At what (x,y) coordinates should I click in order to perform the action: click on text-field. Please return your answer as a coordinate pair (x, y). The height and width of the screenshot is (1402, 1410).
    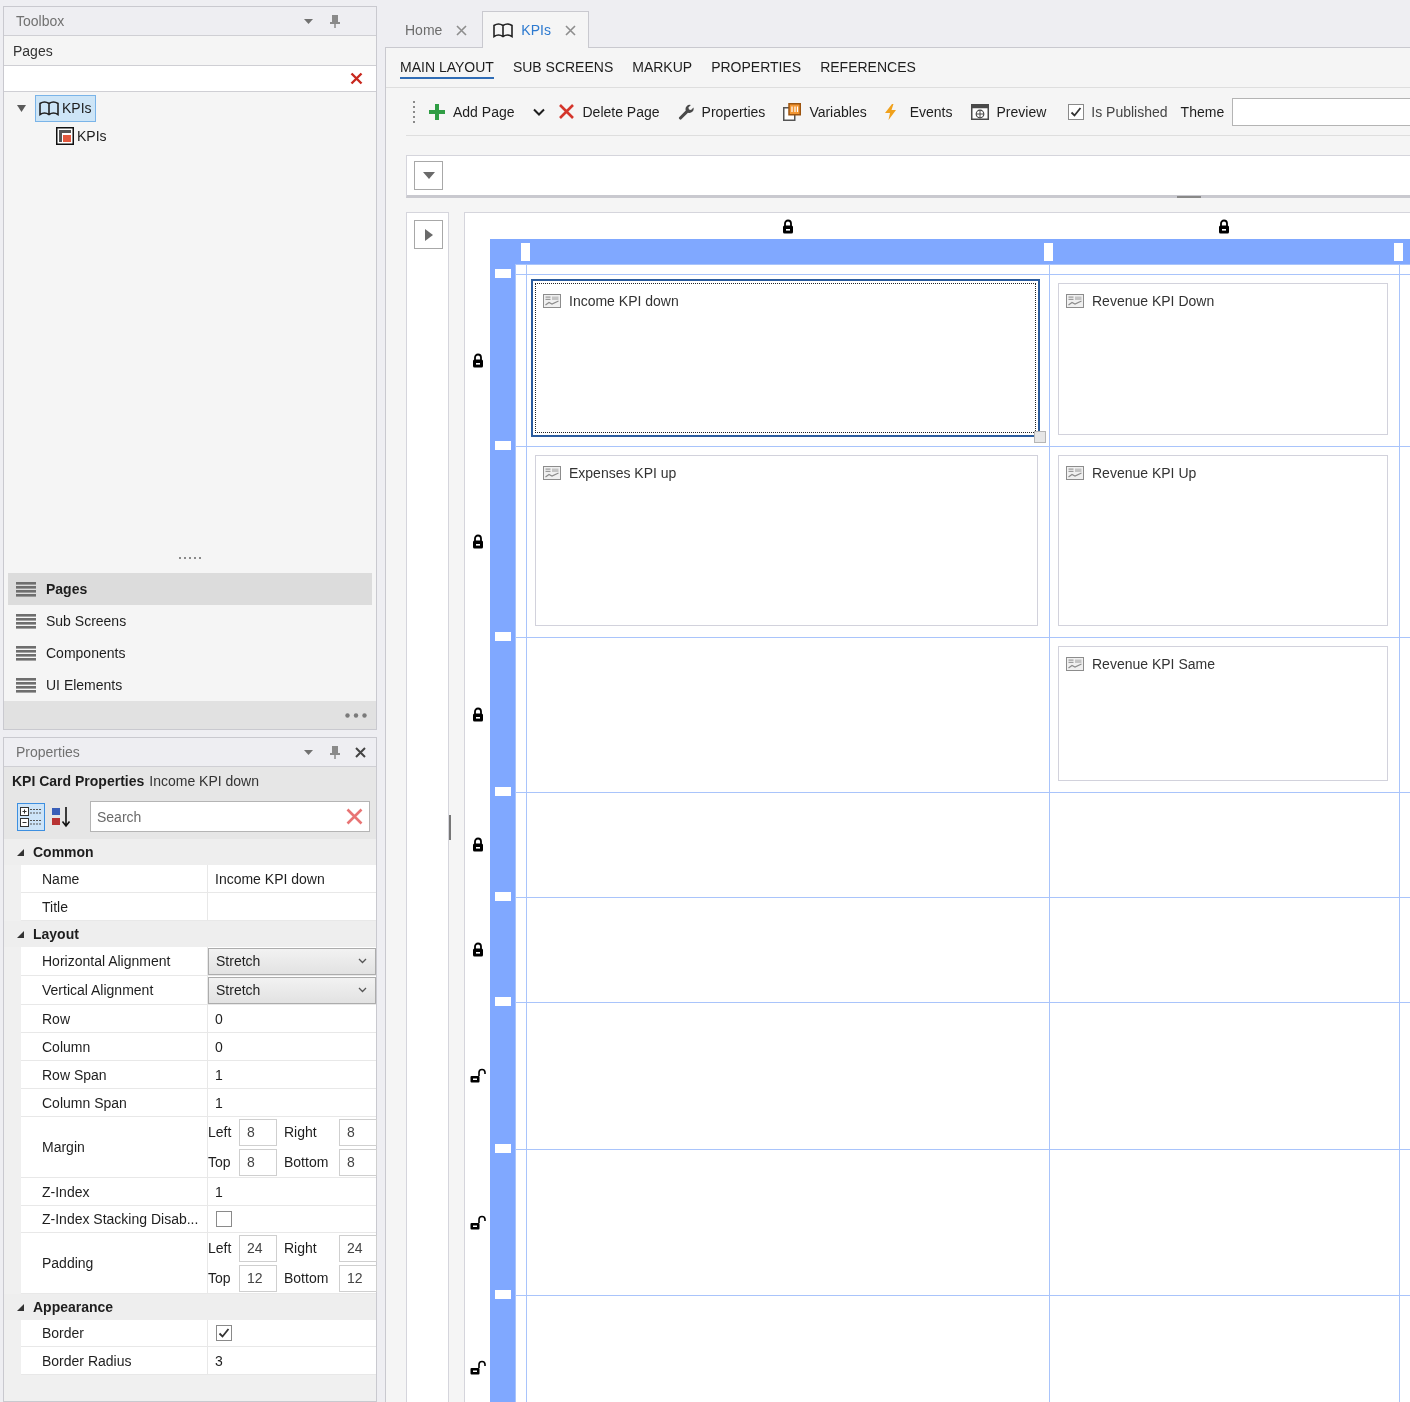
    Looking at the image, I should click on (1321, 111).